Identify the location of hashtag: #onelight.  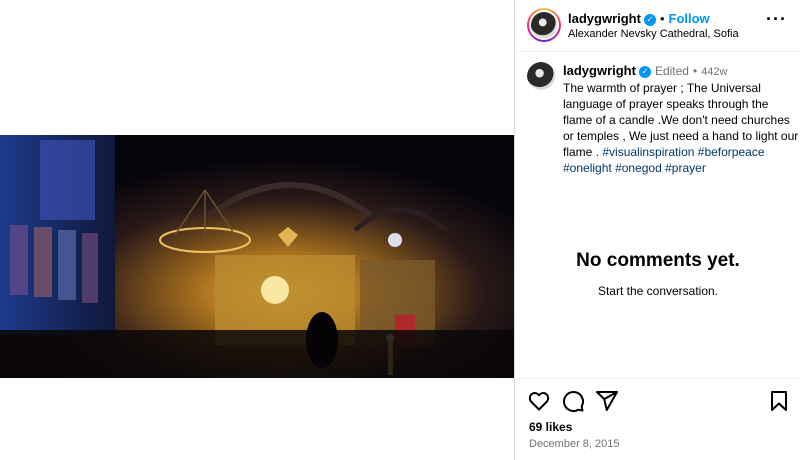
(587, 168).